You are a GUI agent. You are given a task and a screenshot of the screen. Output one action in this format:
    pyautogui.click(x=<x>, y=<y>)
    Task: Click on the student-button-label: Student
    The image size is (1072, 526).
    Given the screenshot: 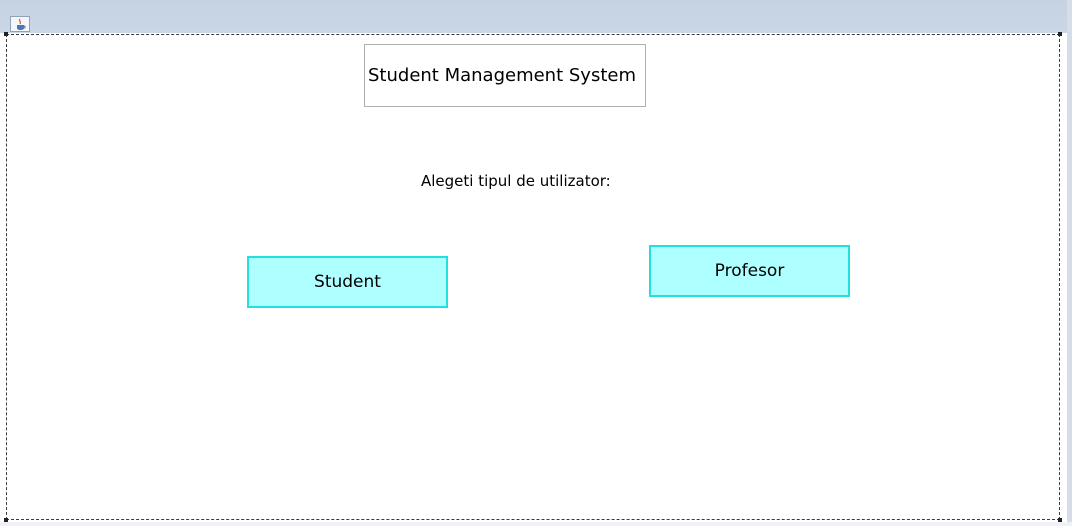 What is the action you would take?
    pyautogui.click(x=347, y=282)
    